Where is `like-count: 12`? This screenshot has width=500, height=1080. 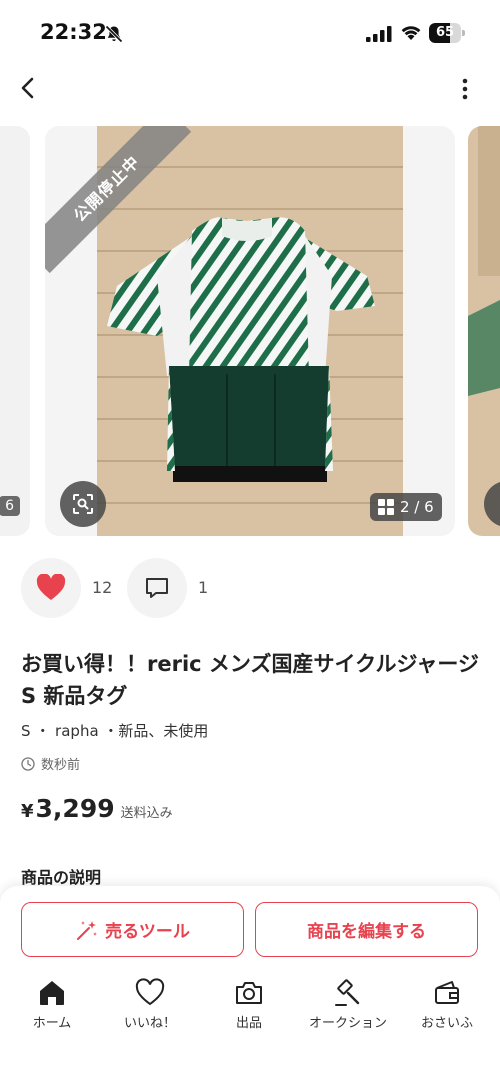 like-count: 12 is located at coordinates (102, 587).